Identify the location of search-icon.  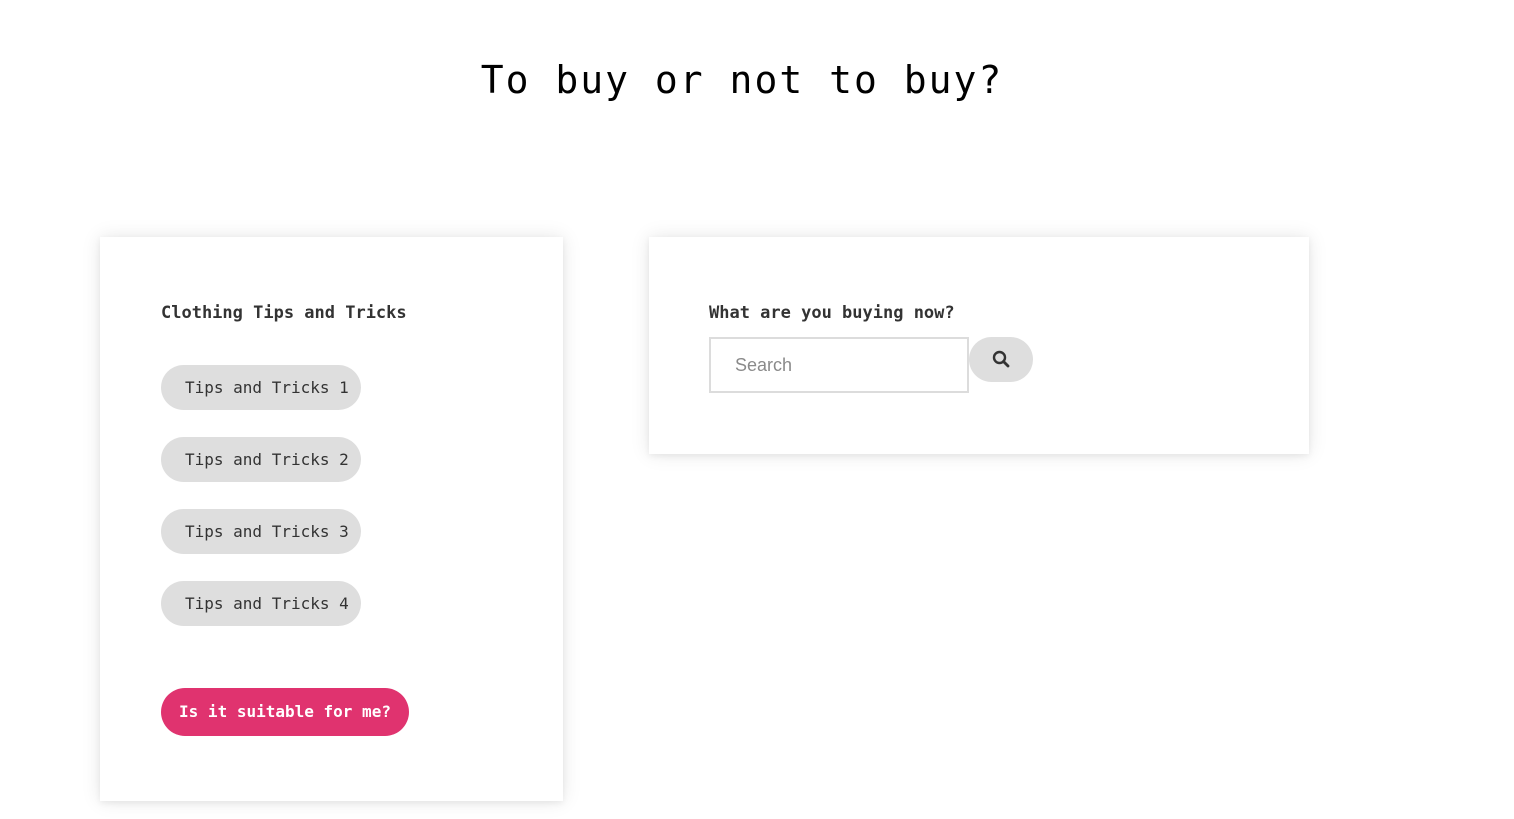
(1001, 359).